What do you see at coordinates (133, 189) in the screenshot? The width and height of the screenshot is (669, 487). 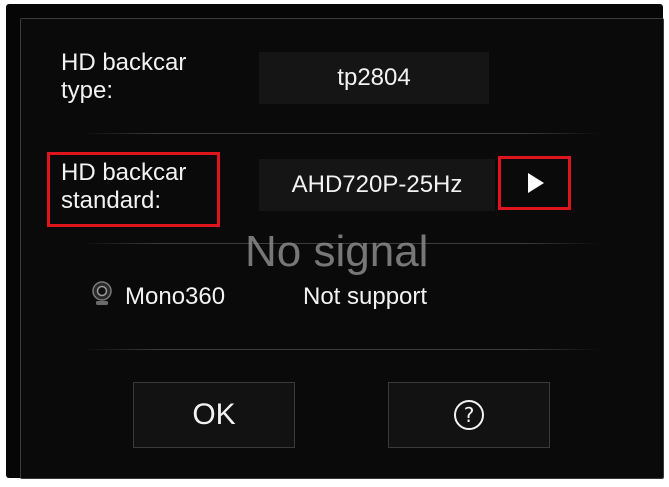 I see `highlight-box-standard-label` at bounding box center [133, 189].